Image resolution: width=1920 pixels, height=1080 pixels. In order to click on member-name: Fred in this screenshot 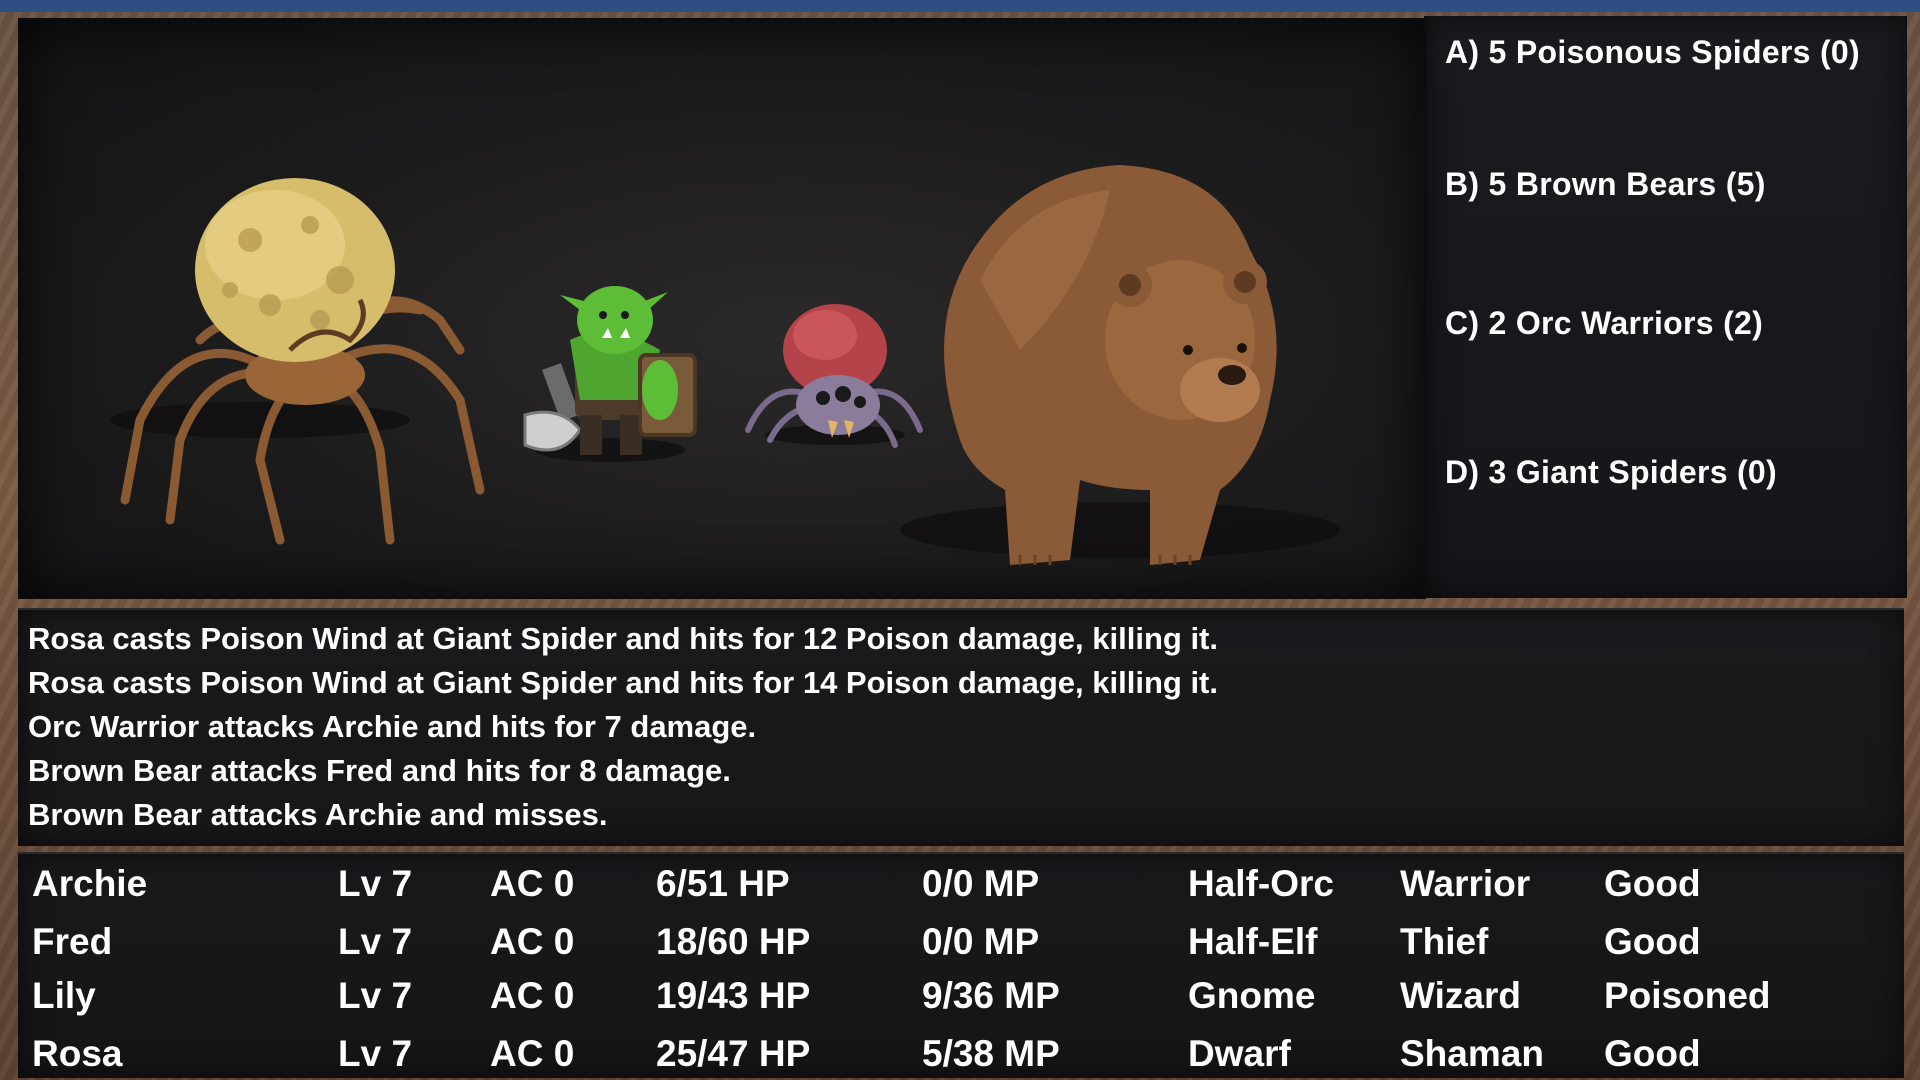, I will do `click(72, 941)`.